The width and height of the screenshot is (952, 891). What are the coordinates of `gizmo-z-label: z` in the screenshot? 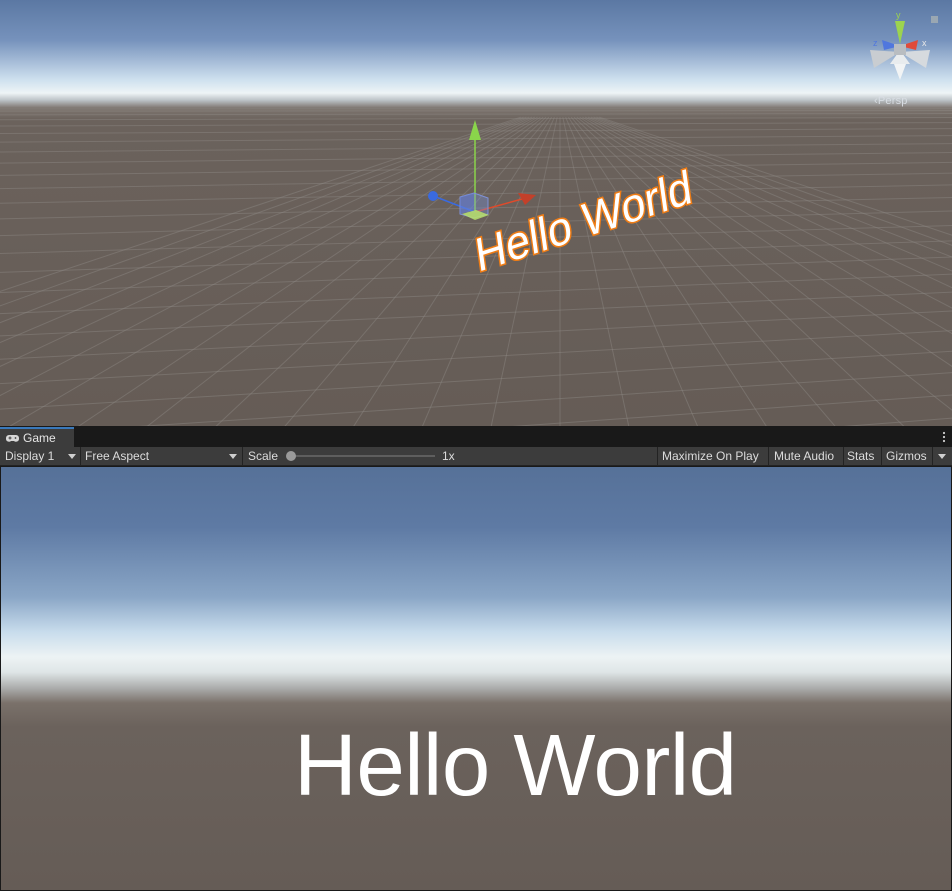 It's located at (875, 43).